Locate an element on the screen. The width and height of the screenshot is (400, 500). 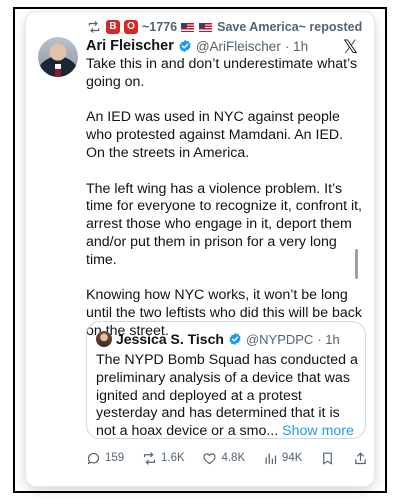
like-button: 4.8K is located at coordinates (223, 458).